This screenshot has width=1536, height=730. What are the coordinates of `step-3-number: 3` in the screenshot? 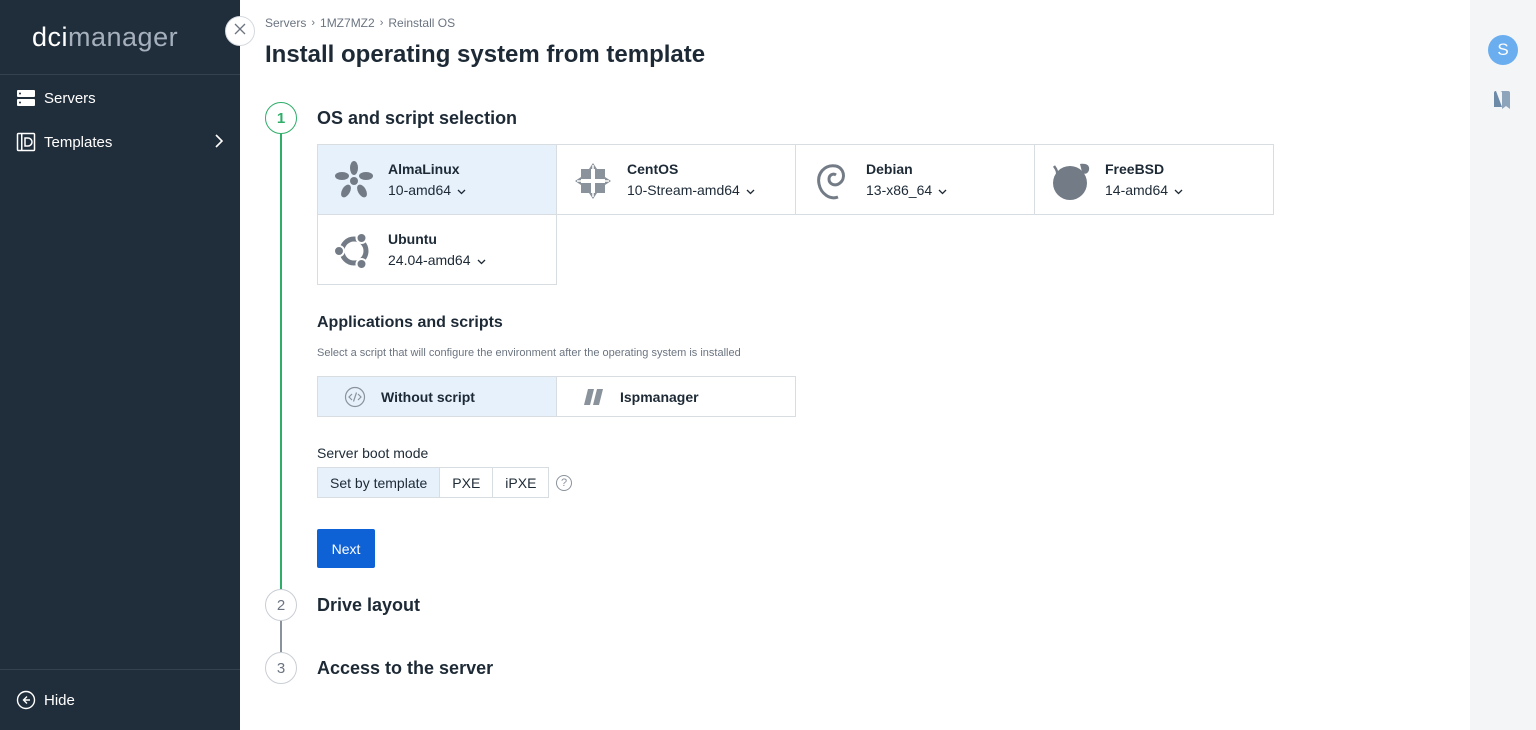 It's located at (281, 668).